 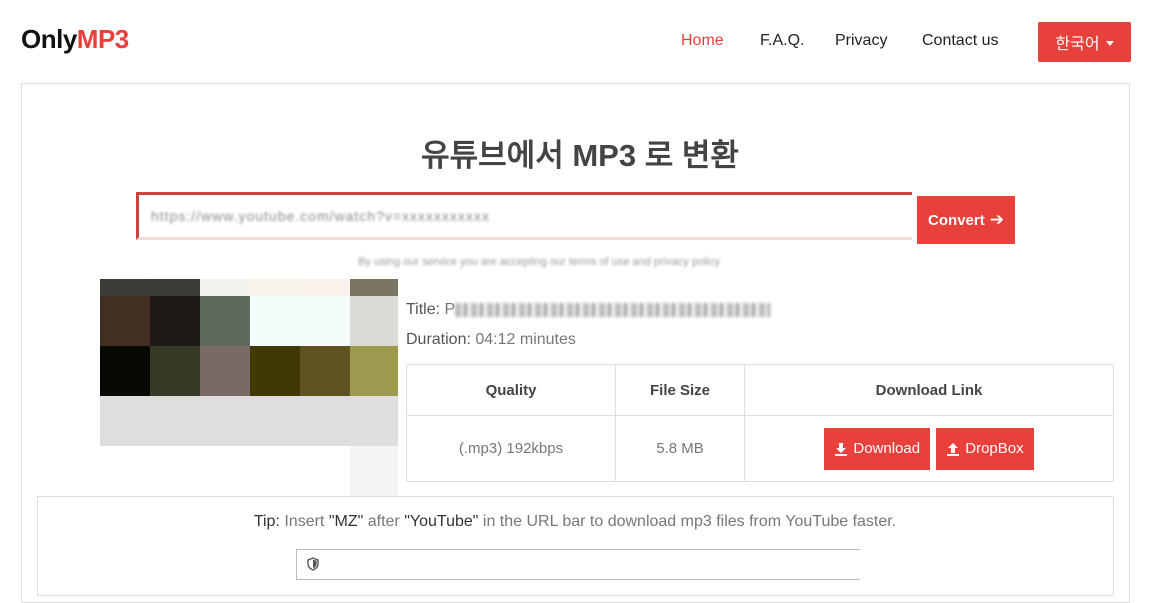 What do you see at coordinates (861, 41) in the screenshot?
I see `nav-privacy: Privacy` at bounding box center [861, 41].